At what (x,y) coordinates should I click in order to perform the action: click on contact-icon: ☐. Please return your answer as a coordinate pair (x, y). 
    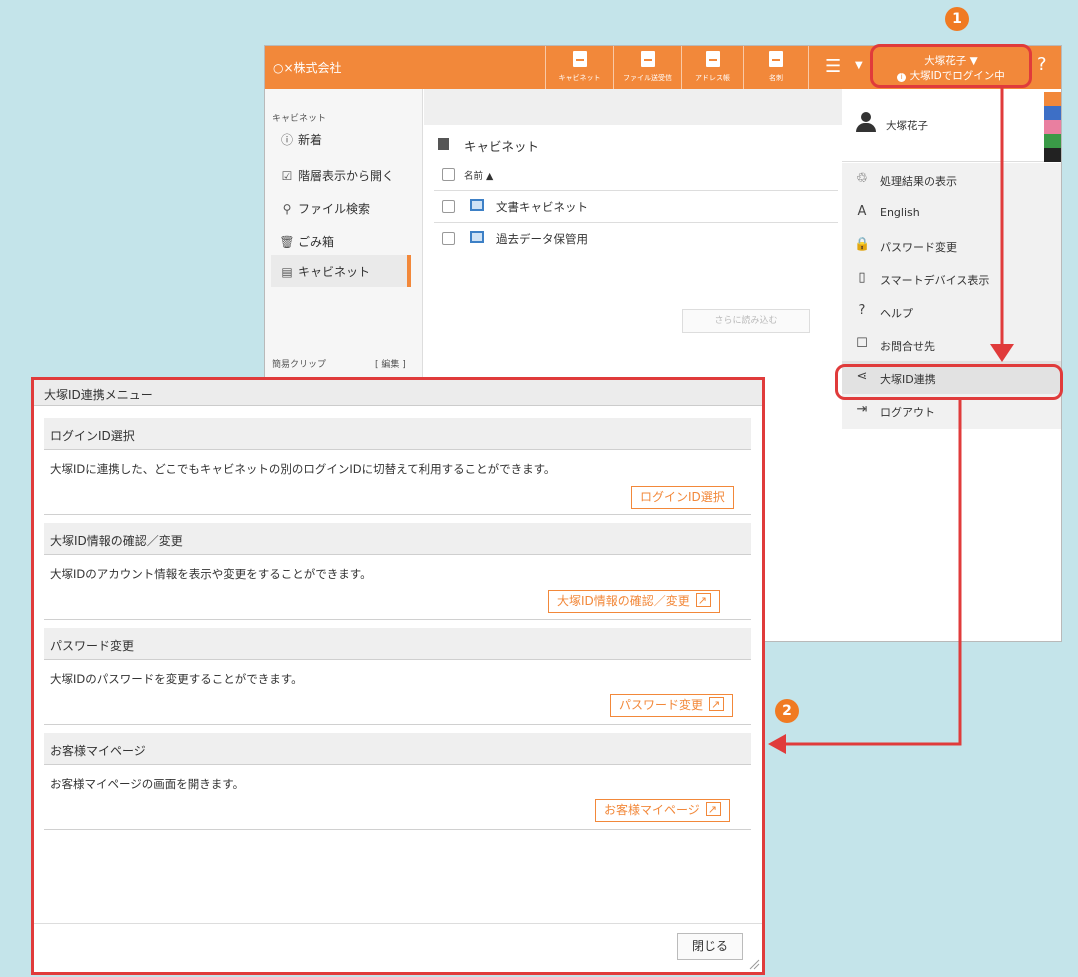
    Looking at the image, I should click on (862, 343).